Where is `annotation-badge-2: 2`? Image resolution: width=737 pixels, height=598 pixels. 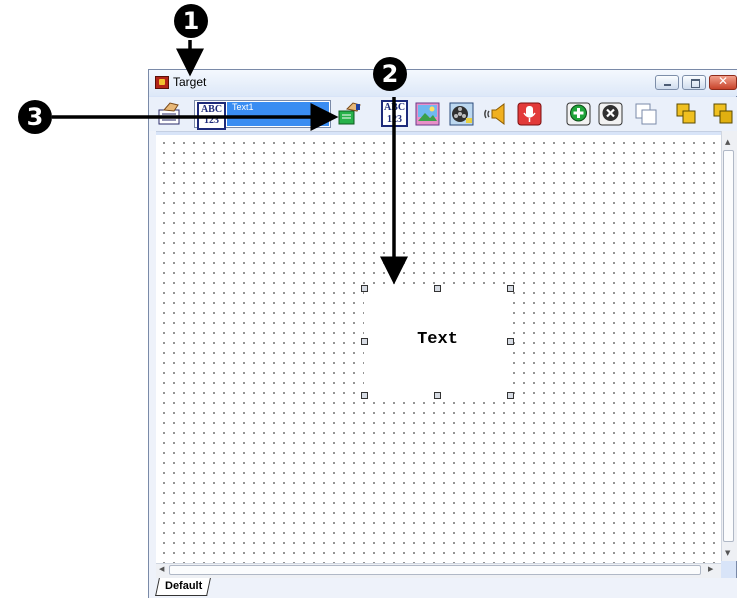 annotation-badge-2: 2 is located at coordinates (390, 74).